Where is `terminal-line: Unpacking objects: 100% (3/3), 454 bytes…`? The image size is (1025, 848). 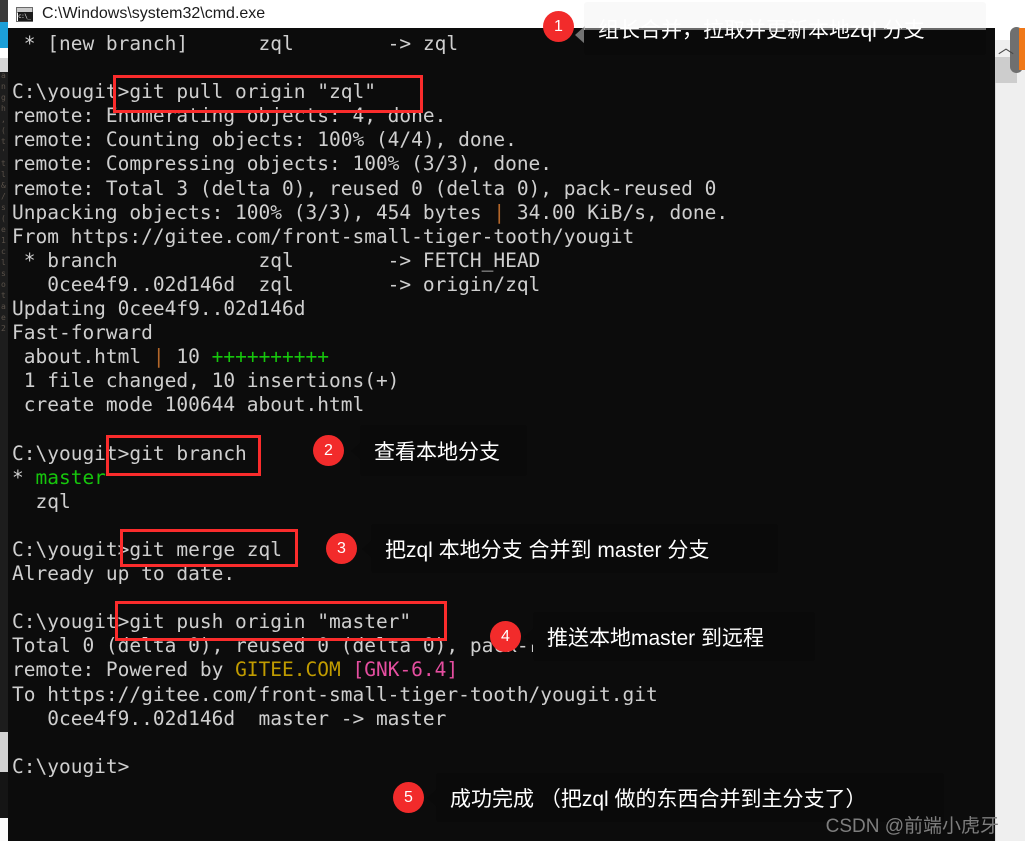
terminal-line: Unpacking objects: 100% (3/3), 454 bytes… is located at coordinates (503, 213).